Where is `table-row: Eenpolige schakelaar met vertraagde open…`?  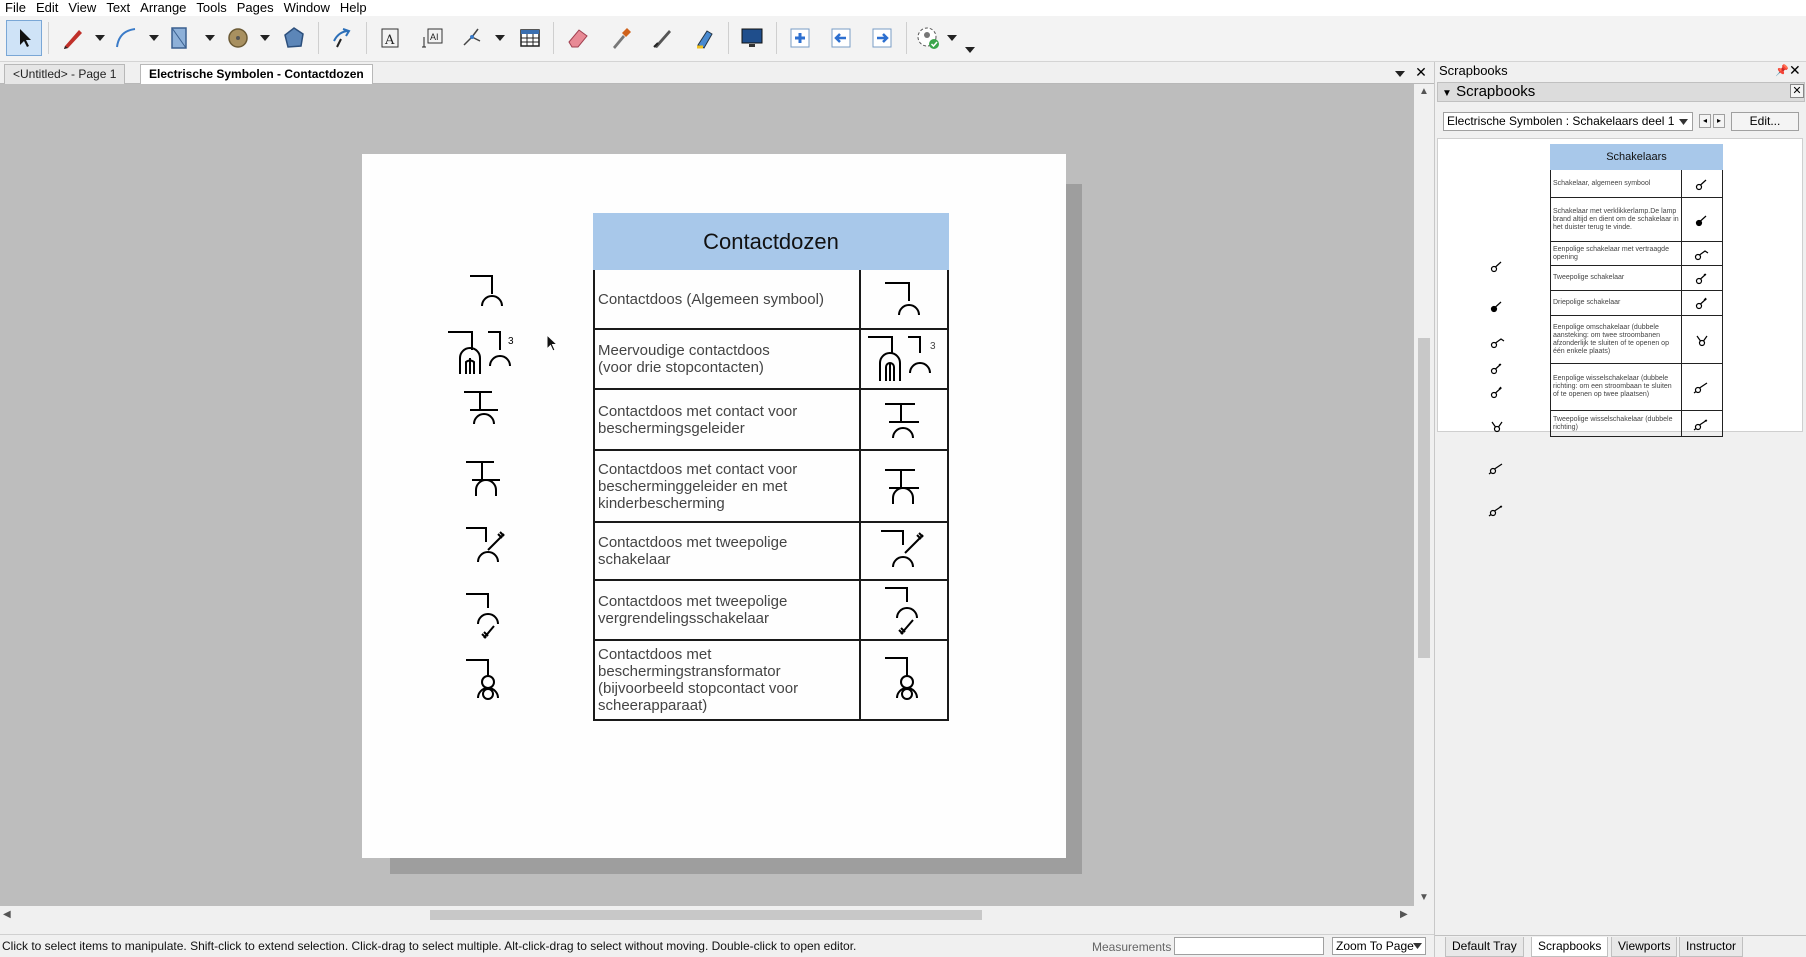 table-row: Eenpolige schakelaar met vertraagde open… is located at coordinates (1636, 254).